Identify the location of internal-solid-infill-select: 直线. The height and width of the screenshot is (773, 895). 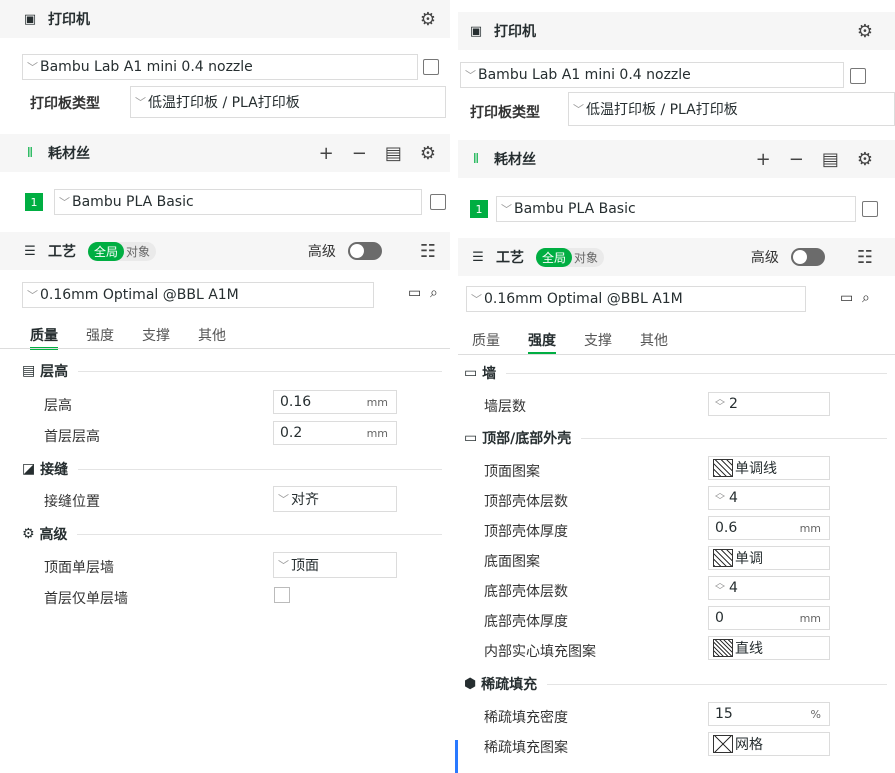
(769, 648).